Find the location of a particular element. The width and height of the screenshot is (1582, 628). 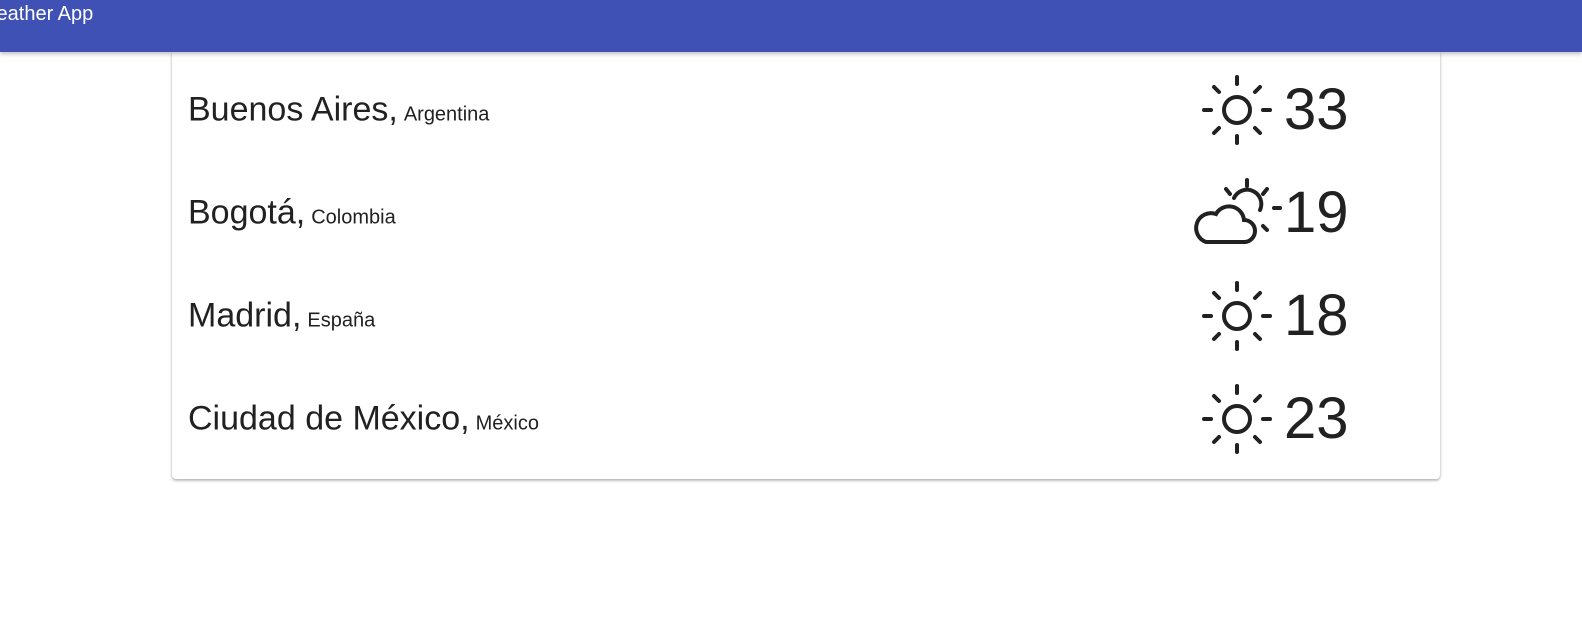

city-label: Bogotá, Colombia is located at coordinates (292, 212).